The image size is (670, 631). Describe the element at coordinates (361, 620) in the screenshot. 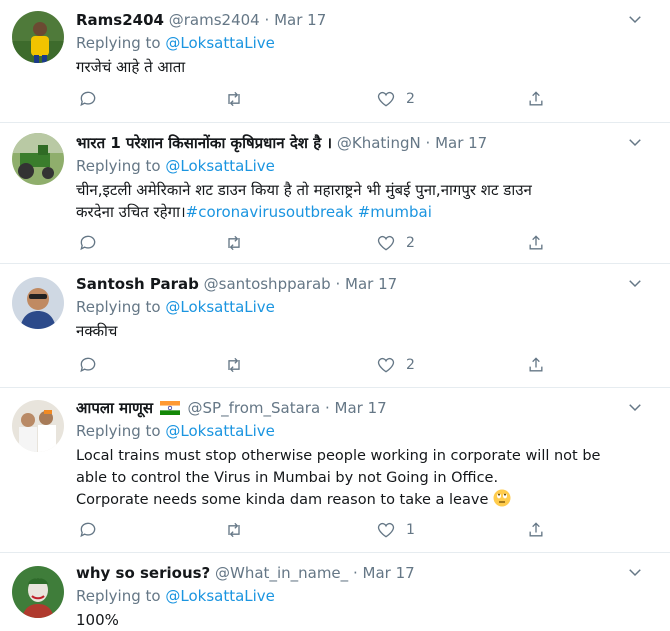

I see `tweet-text: 100%` at that location.